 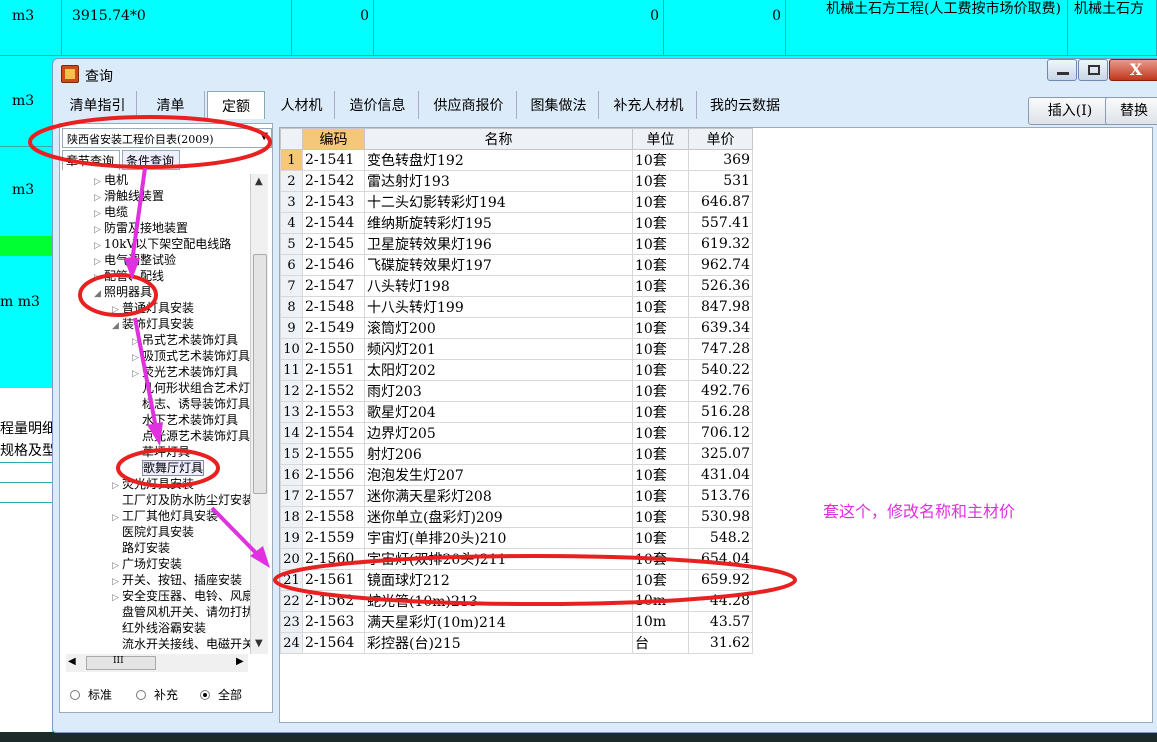 What do you see at coordinates (498, 391) in the screenshot?
I see `name-cell: 雨灯203` at bounding box center [498, 391].